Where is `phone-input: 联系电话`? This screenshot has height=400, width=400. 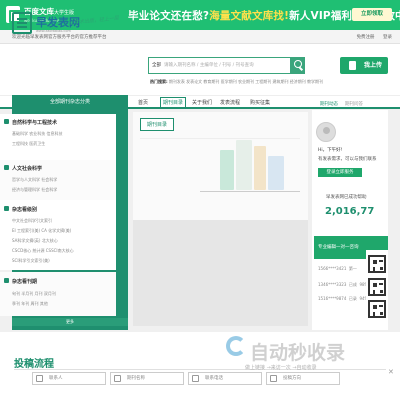 phone-input: 联系电话 is located at coordinates (225, 378).